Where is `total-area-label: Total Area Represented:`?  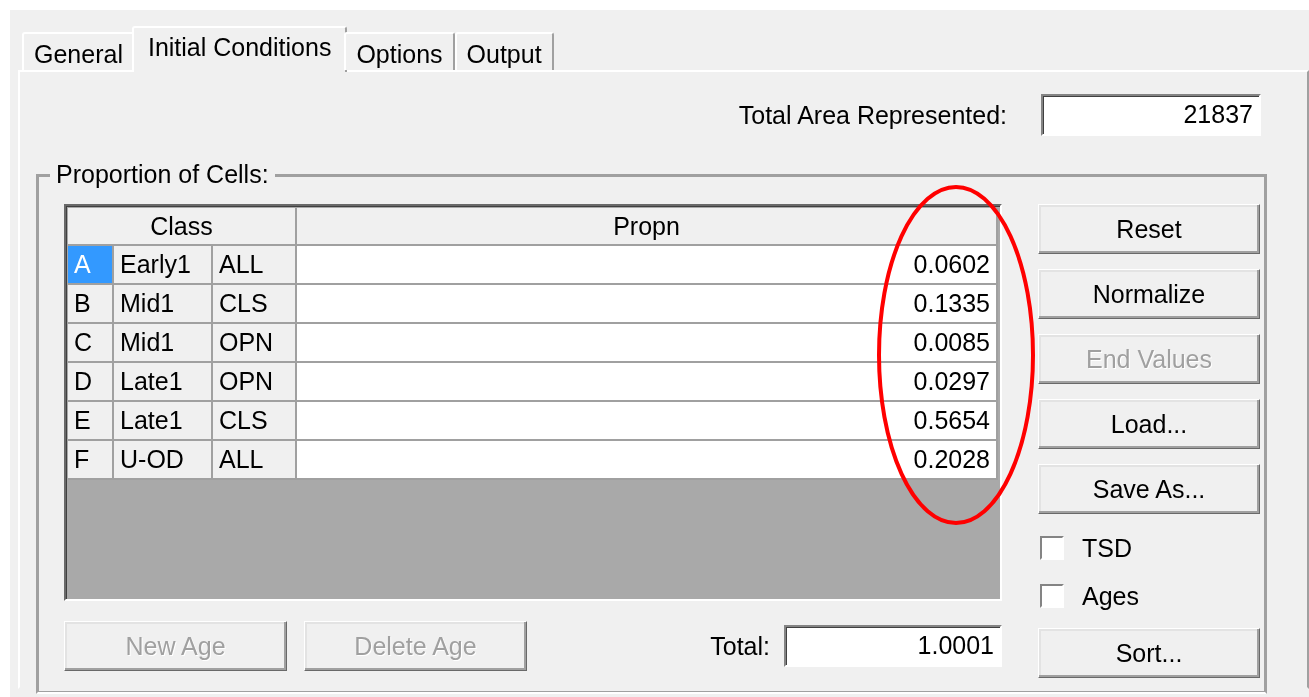 total-area-label: Total Area Represented: is located at coordinates (872, 115).